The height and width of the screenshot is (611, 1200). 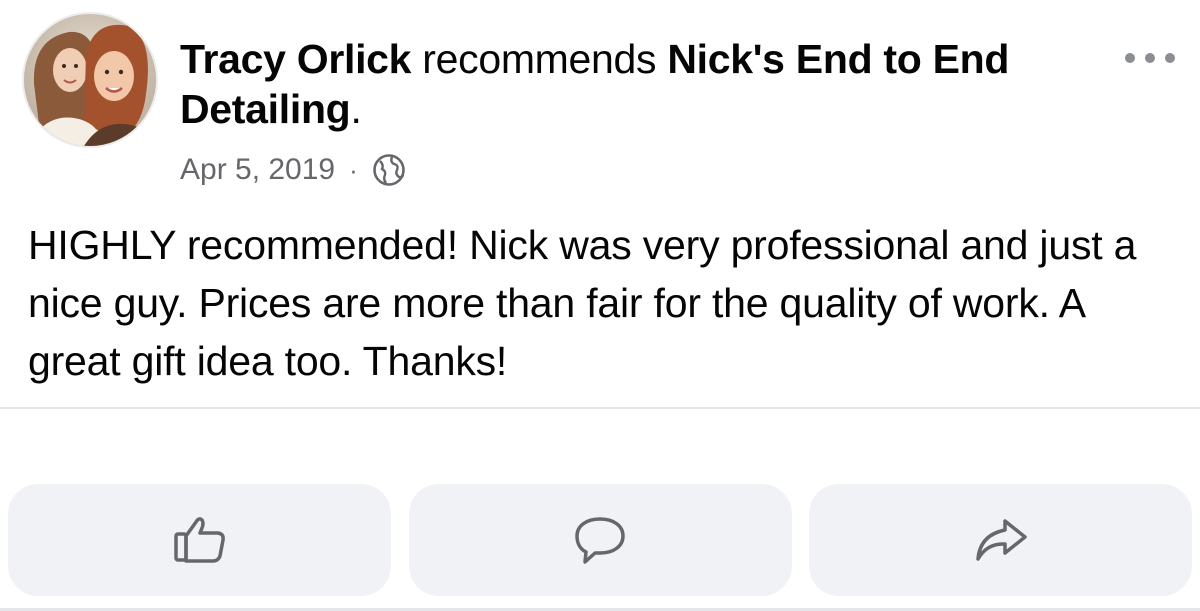 What do you see at coordinates (388, 170) in the screenshot?
I see `globe-icon` at bounding box center [388, 170].